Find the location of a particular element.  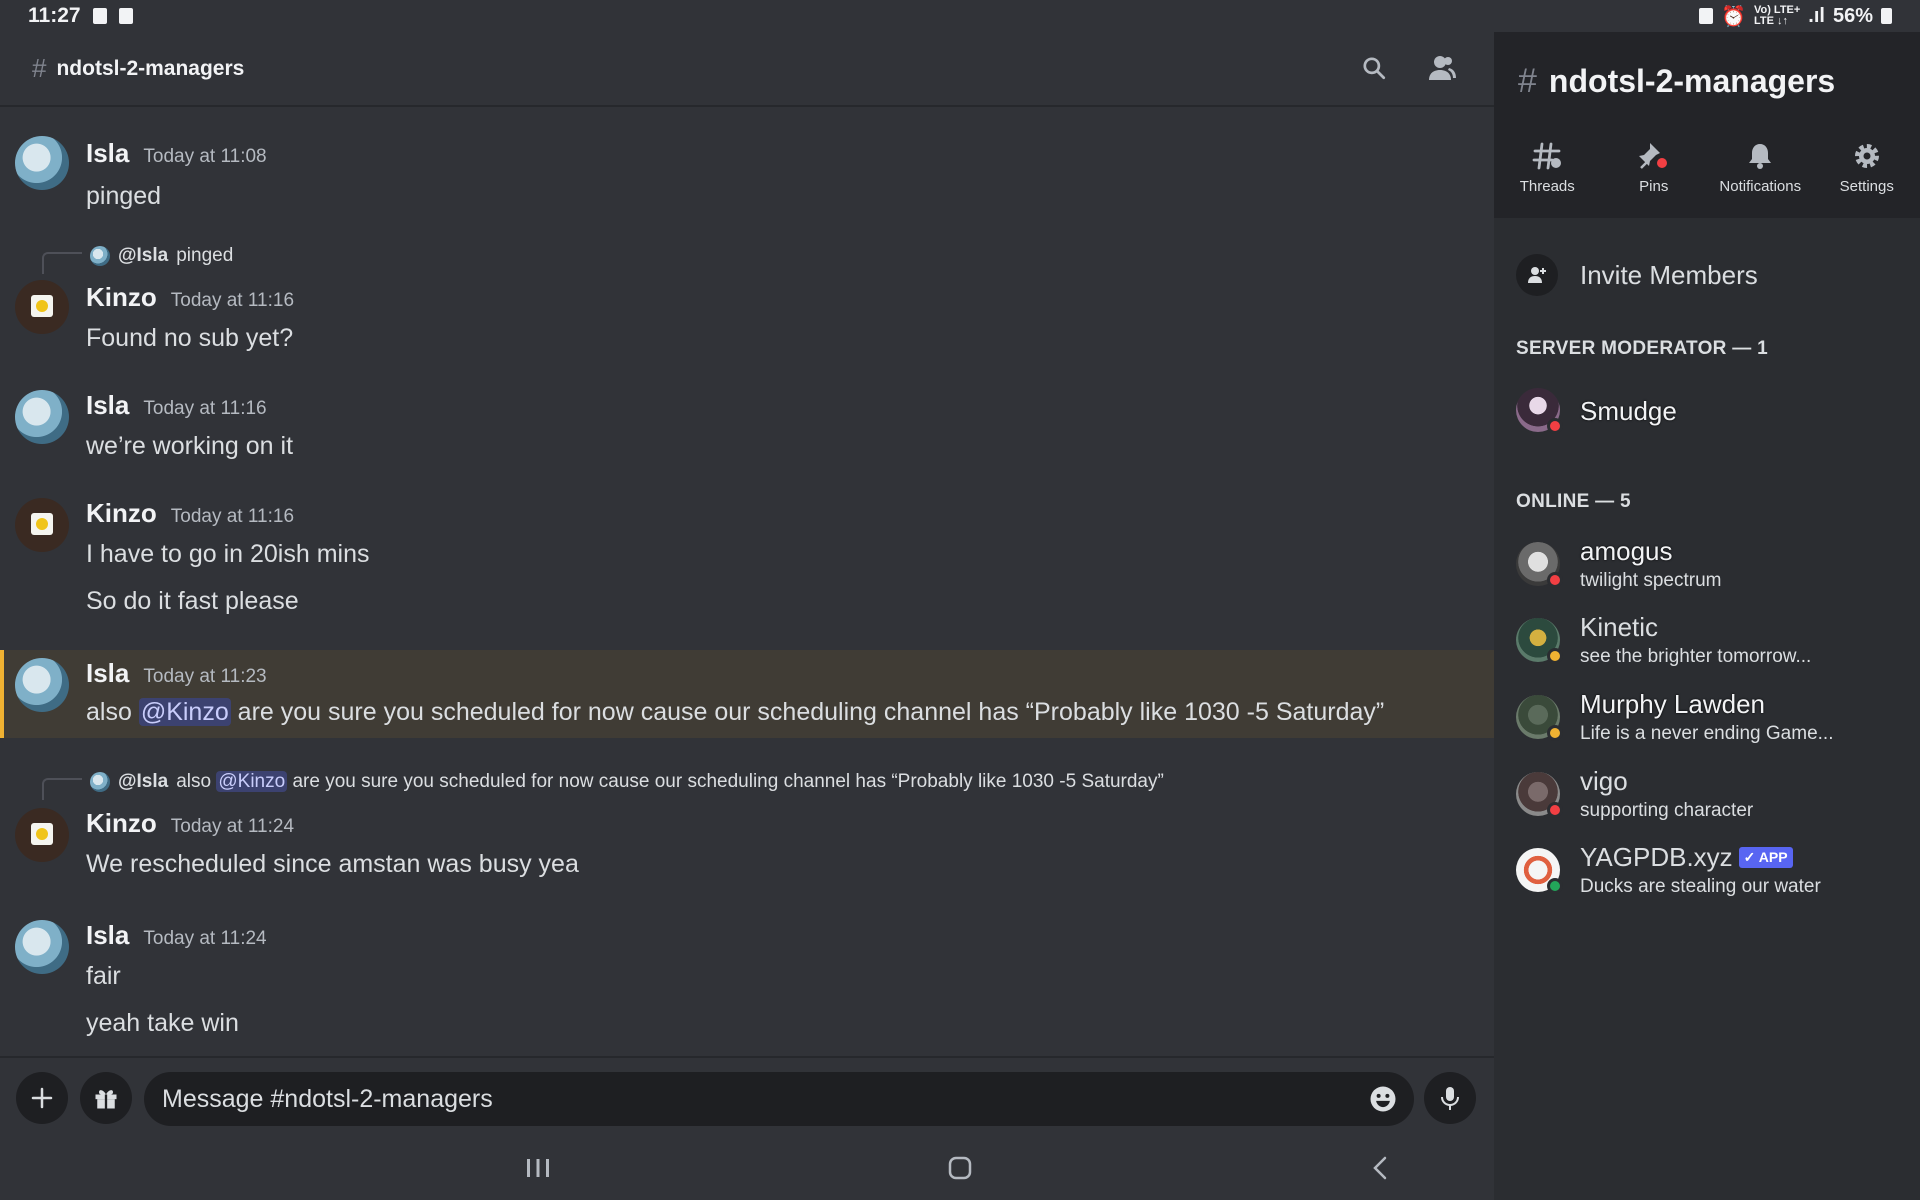

message-text: I have to go in 20ish mins is located at coordinates (228, 554).